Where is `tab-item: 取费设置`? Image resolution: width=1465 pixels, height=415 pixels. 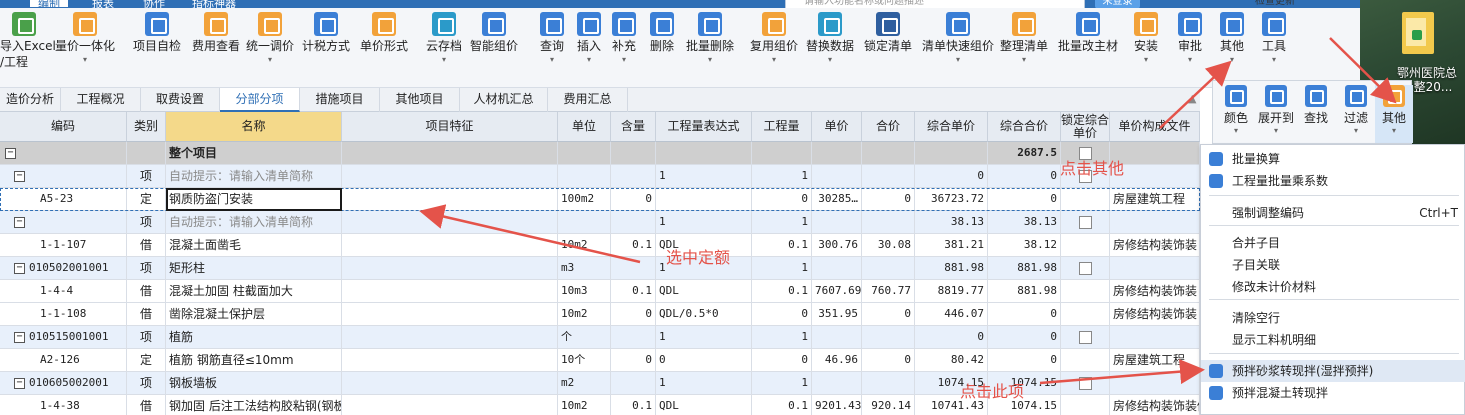 tab-item: 取费设置 is located at coordinates (180, 100).